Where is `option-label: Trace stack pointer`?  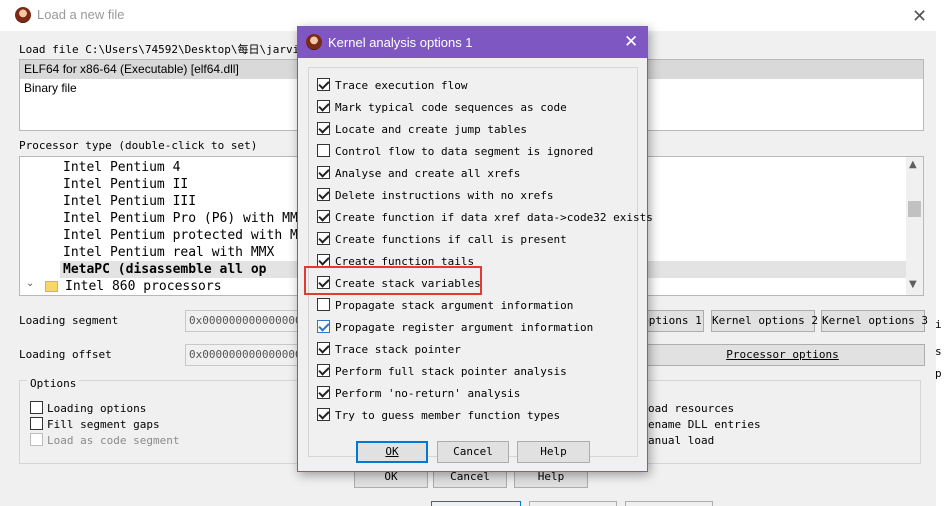
option-label: Trace stack pointer is located at coordinates (398, 349).